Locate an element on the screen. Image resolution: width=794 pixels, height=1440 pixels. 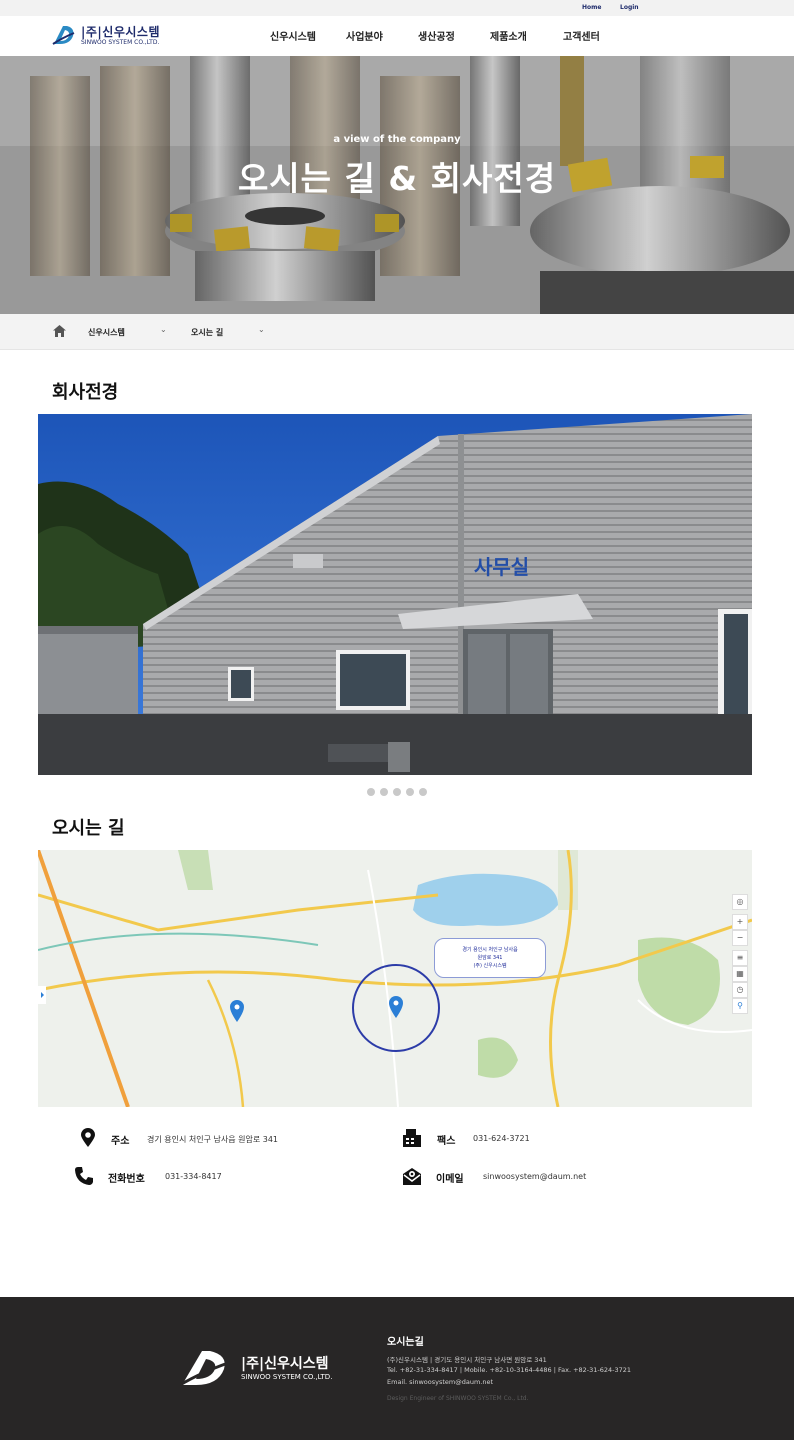
footer-logo-korean: |주|신우시스템 is located at coordinates (285, 1364).